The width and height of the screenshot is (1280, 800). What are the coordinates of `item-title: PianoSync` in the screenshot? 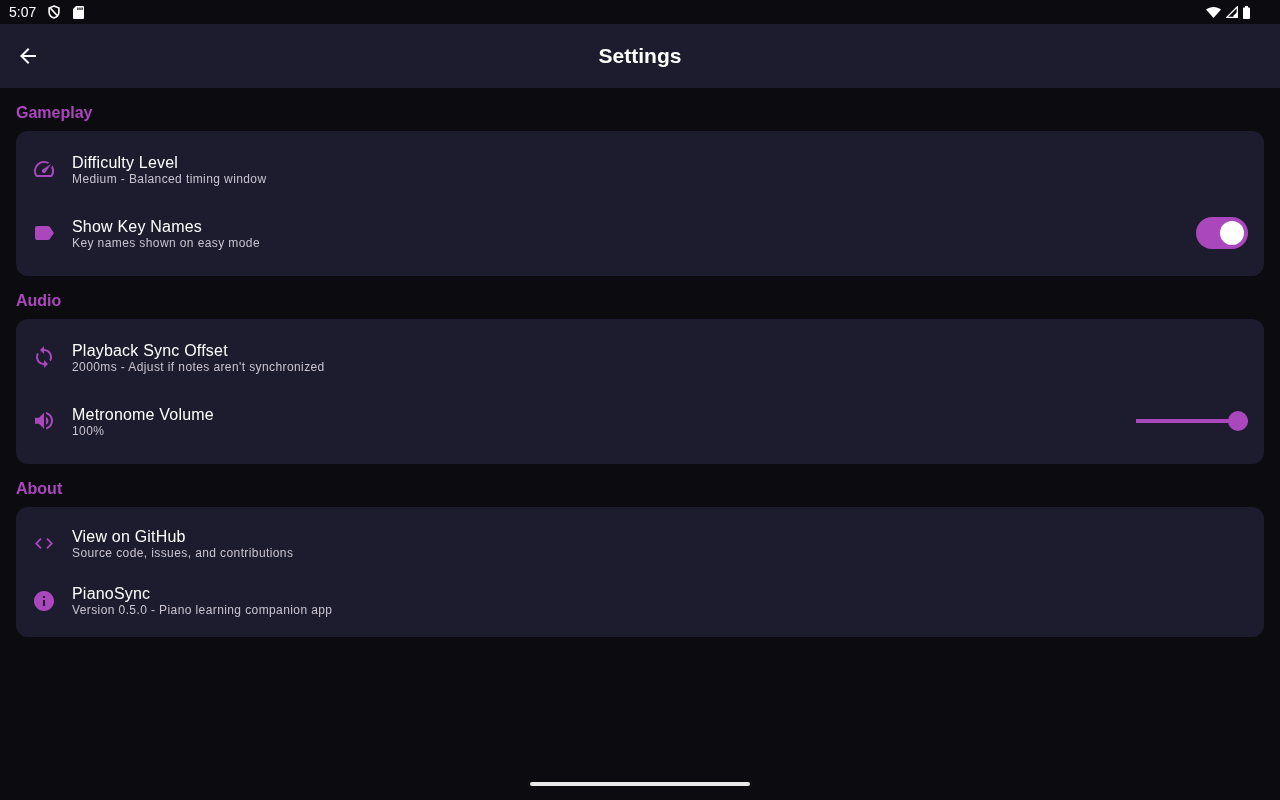 It's located at (112, 594).